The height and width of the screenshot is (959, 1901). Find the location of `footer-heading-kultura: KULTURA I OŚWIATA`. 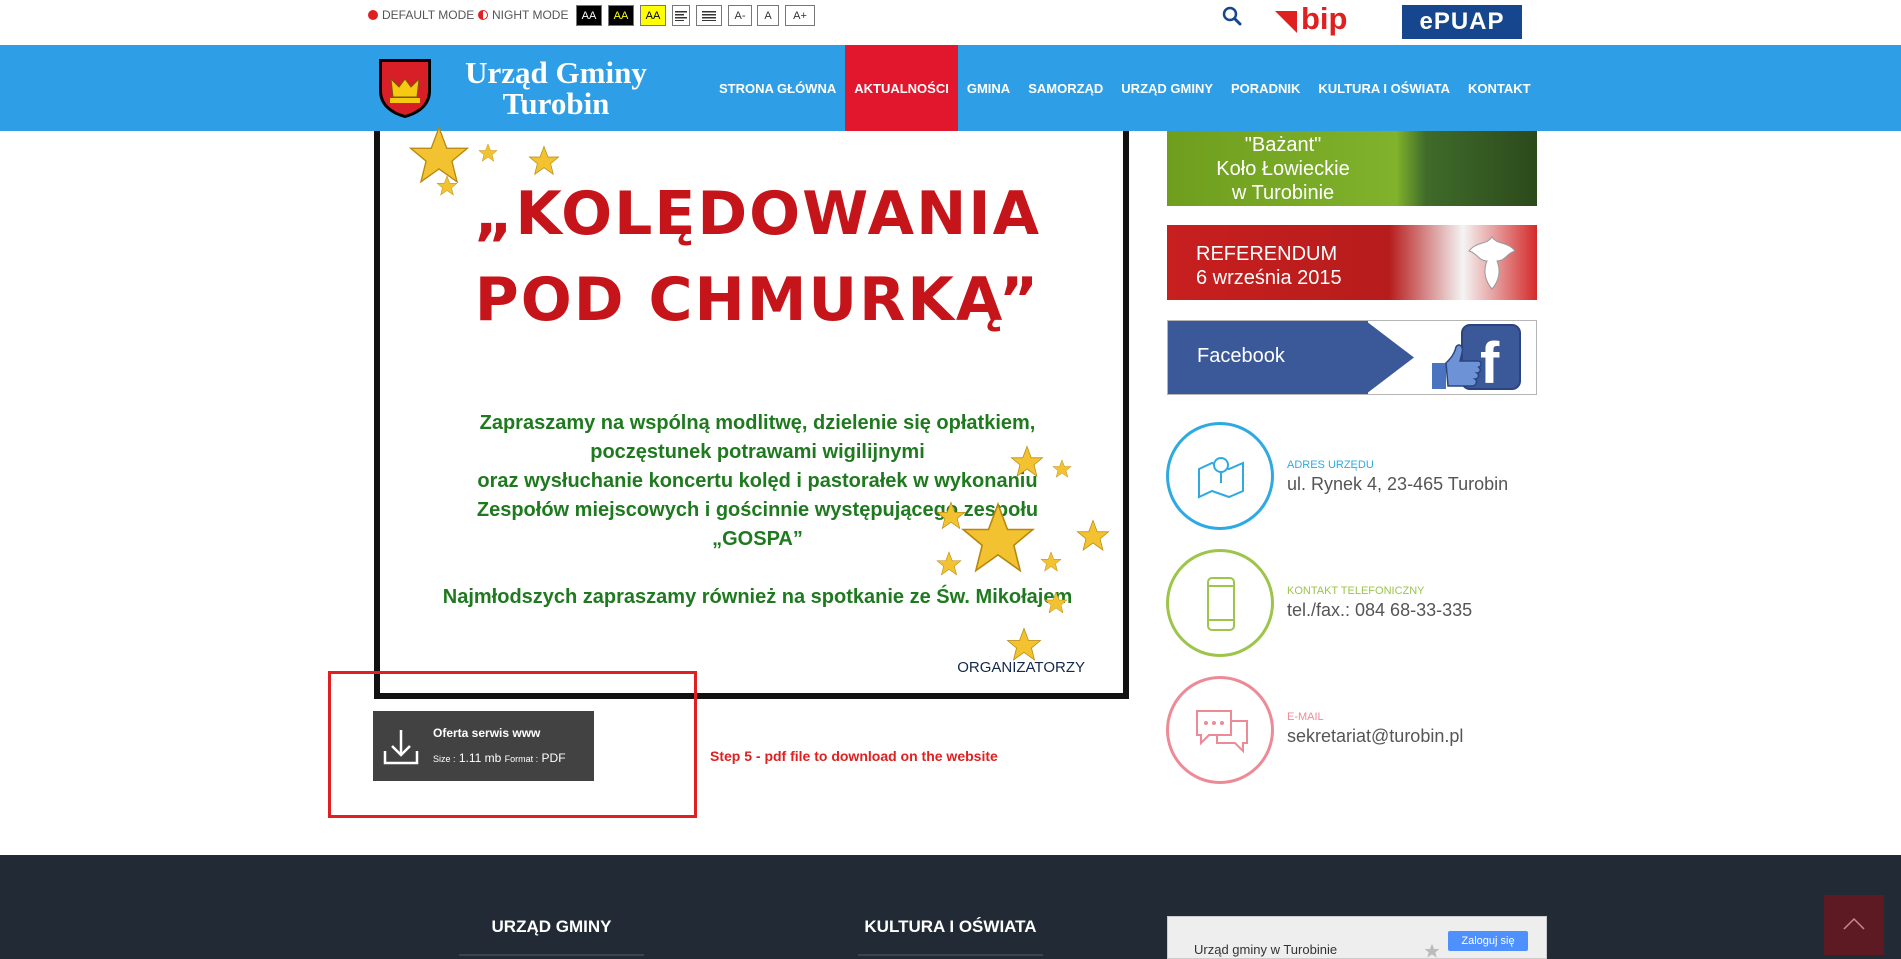

footer-heading-kultura: KULTURA I OŚWIATA is located at coordinates (950, 926).